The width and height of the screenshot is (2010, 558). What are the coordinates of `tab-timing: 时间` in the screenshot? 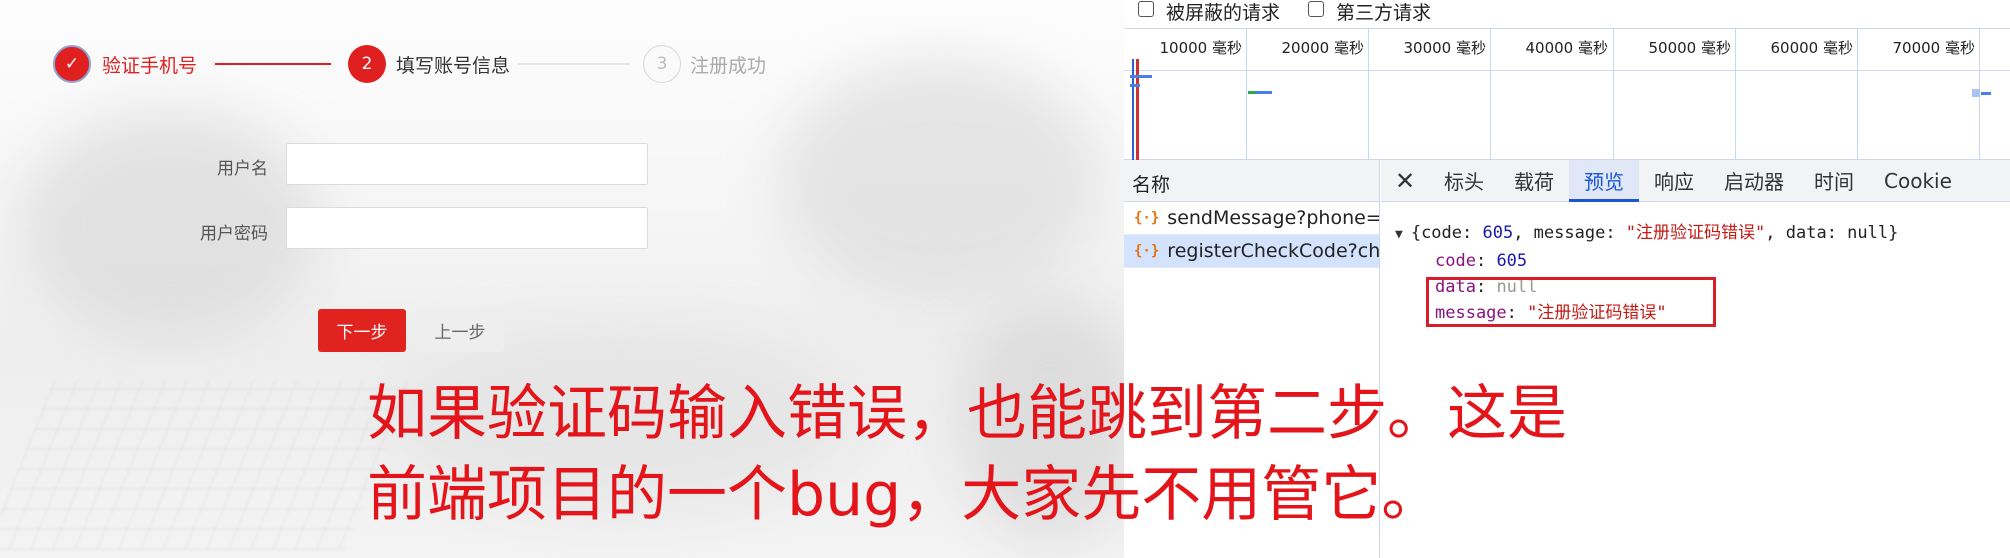 It's located at (1834, 180).